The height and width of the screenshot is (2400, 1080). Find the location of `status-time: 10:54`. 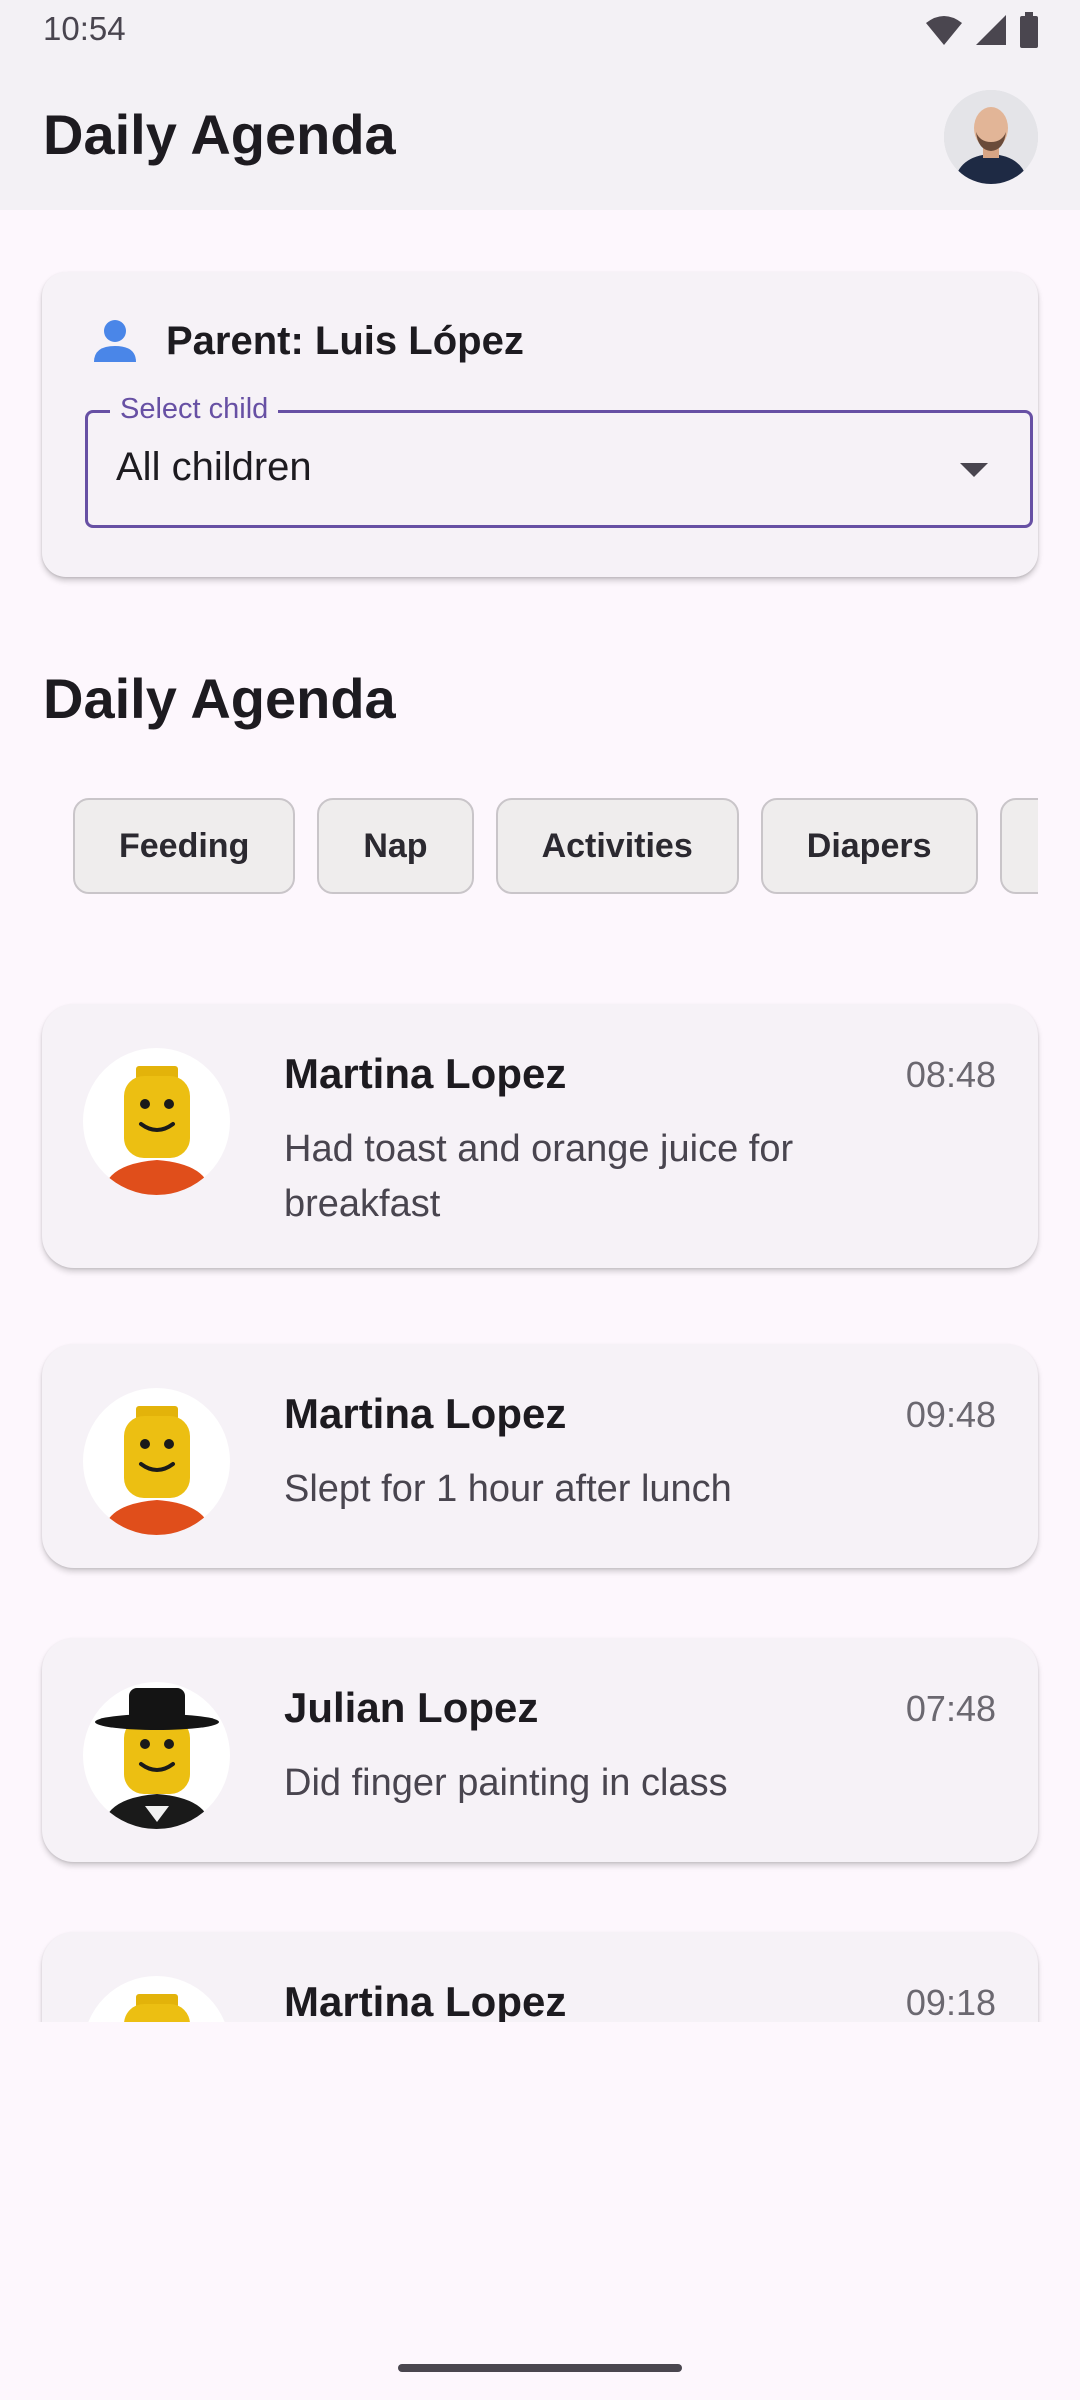

status-time: 10:54 is located at coordinates (84, 28).